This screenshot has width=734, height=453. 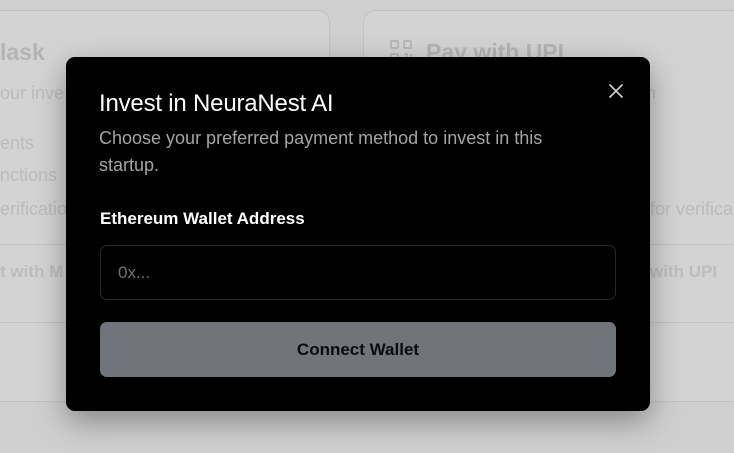 What do you see at coordinates (216, 103) in the screenshot?
I see `dialog-title: Invest in NeuraNest AI` at bounding box center [216, 103].